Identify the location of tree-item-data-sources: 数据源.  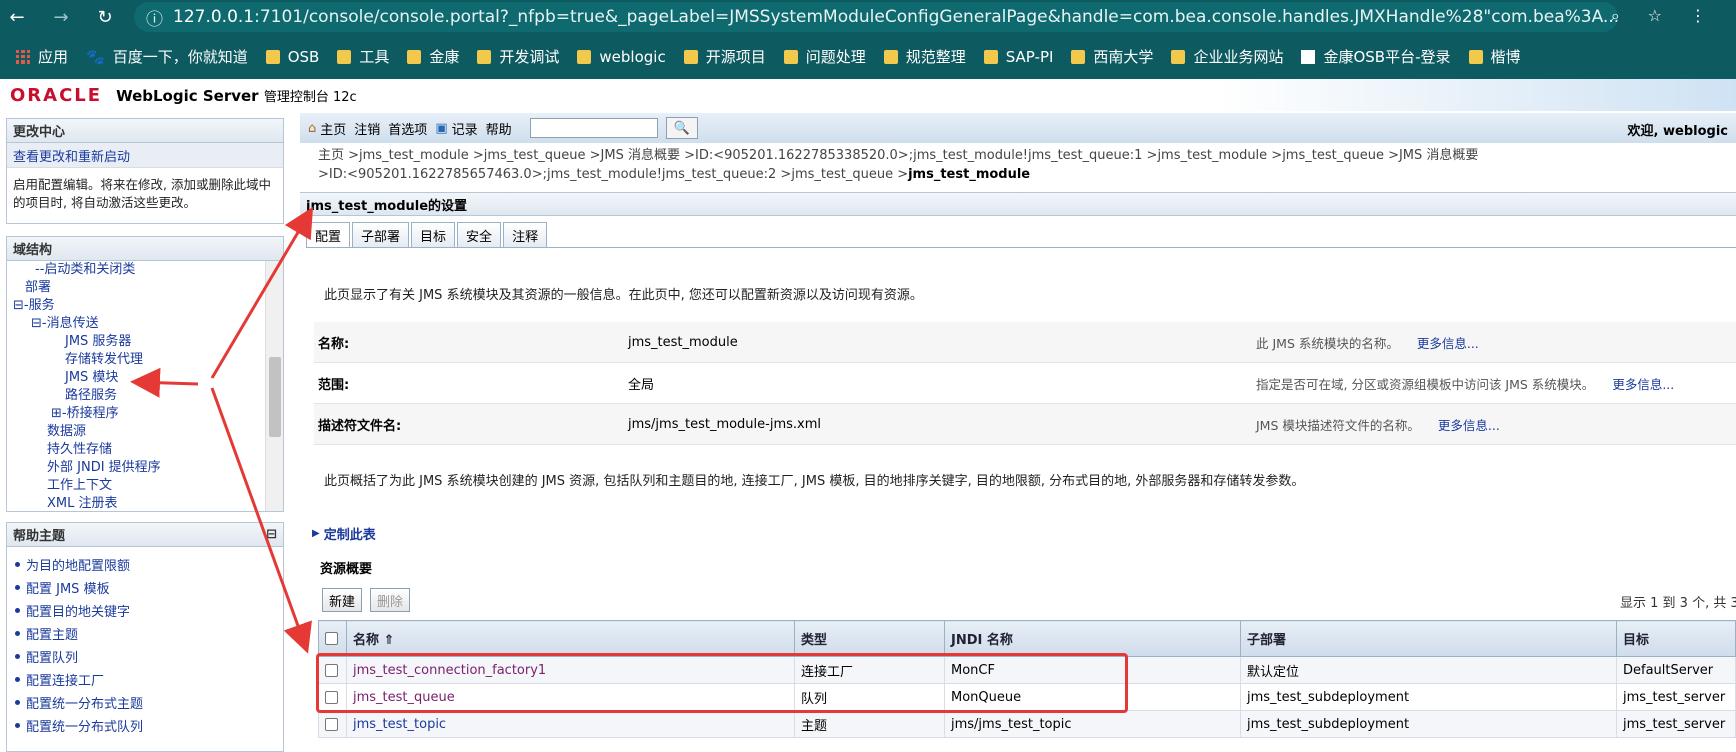
(145, 432).